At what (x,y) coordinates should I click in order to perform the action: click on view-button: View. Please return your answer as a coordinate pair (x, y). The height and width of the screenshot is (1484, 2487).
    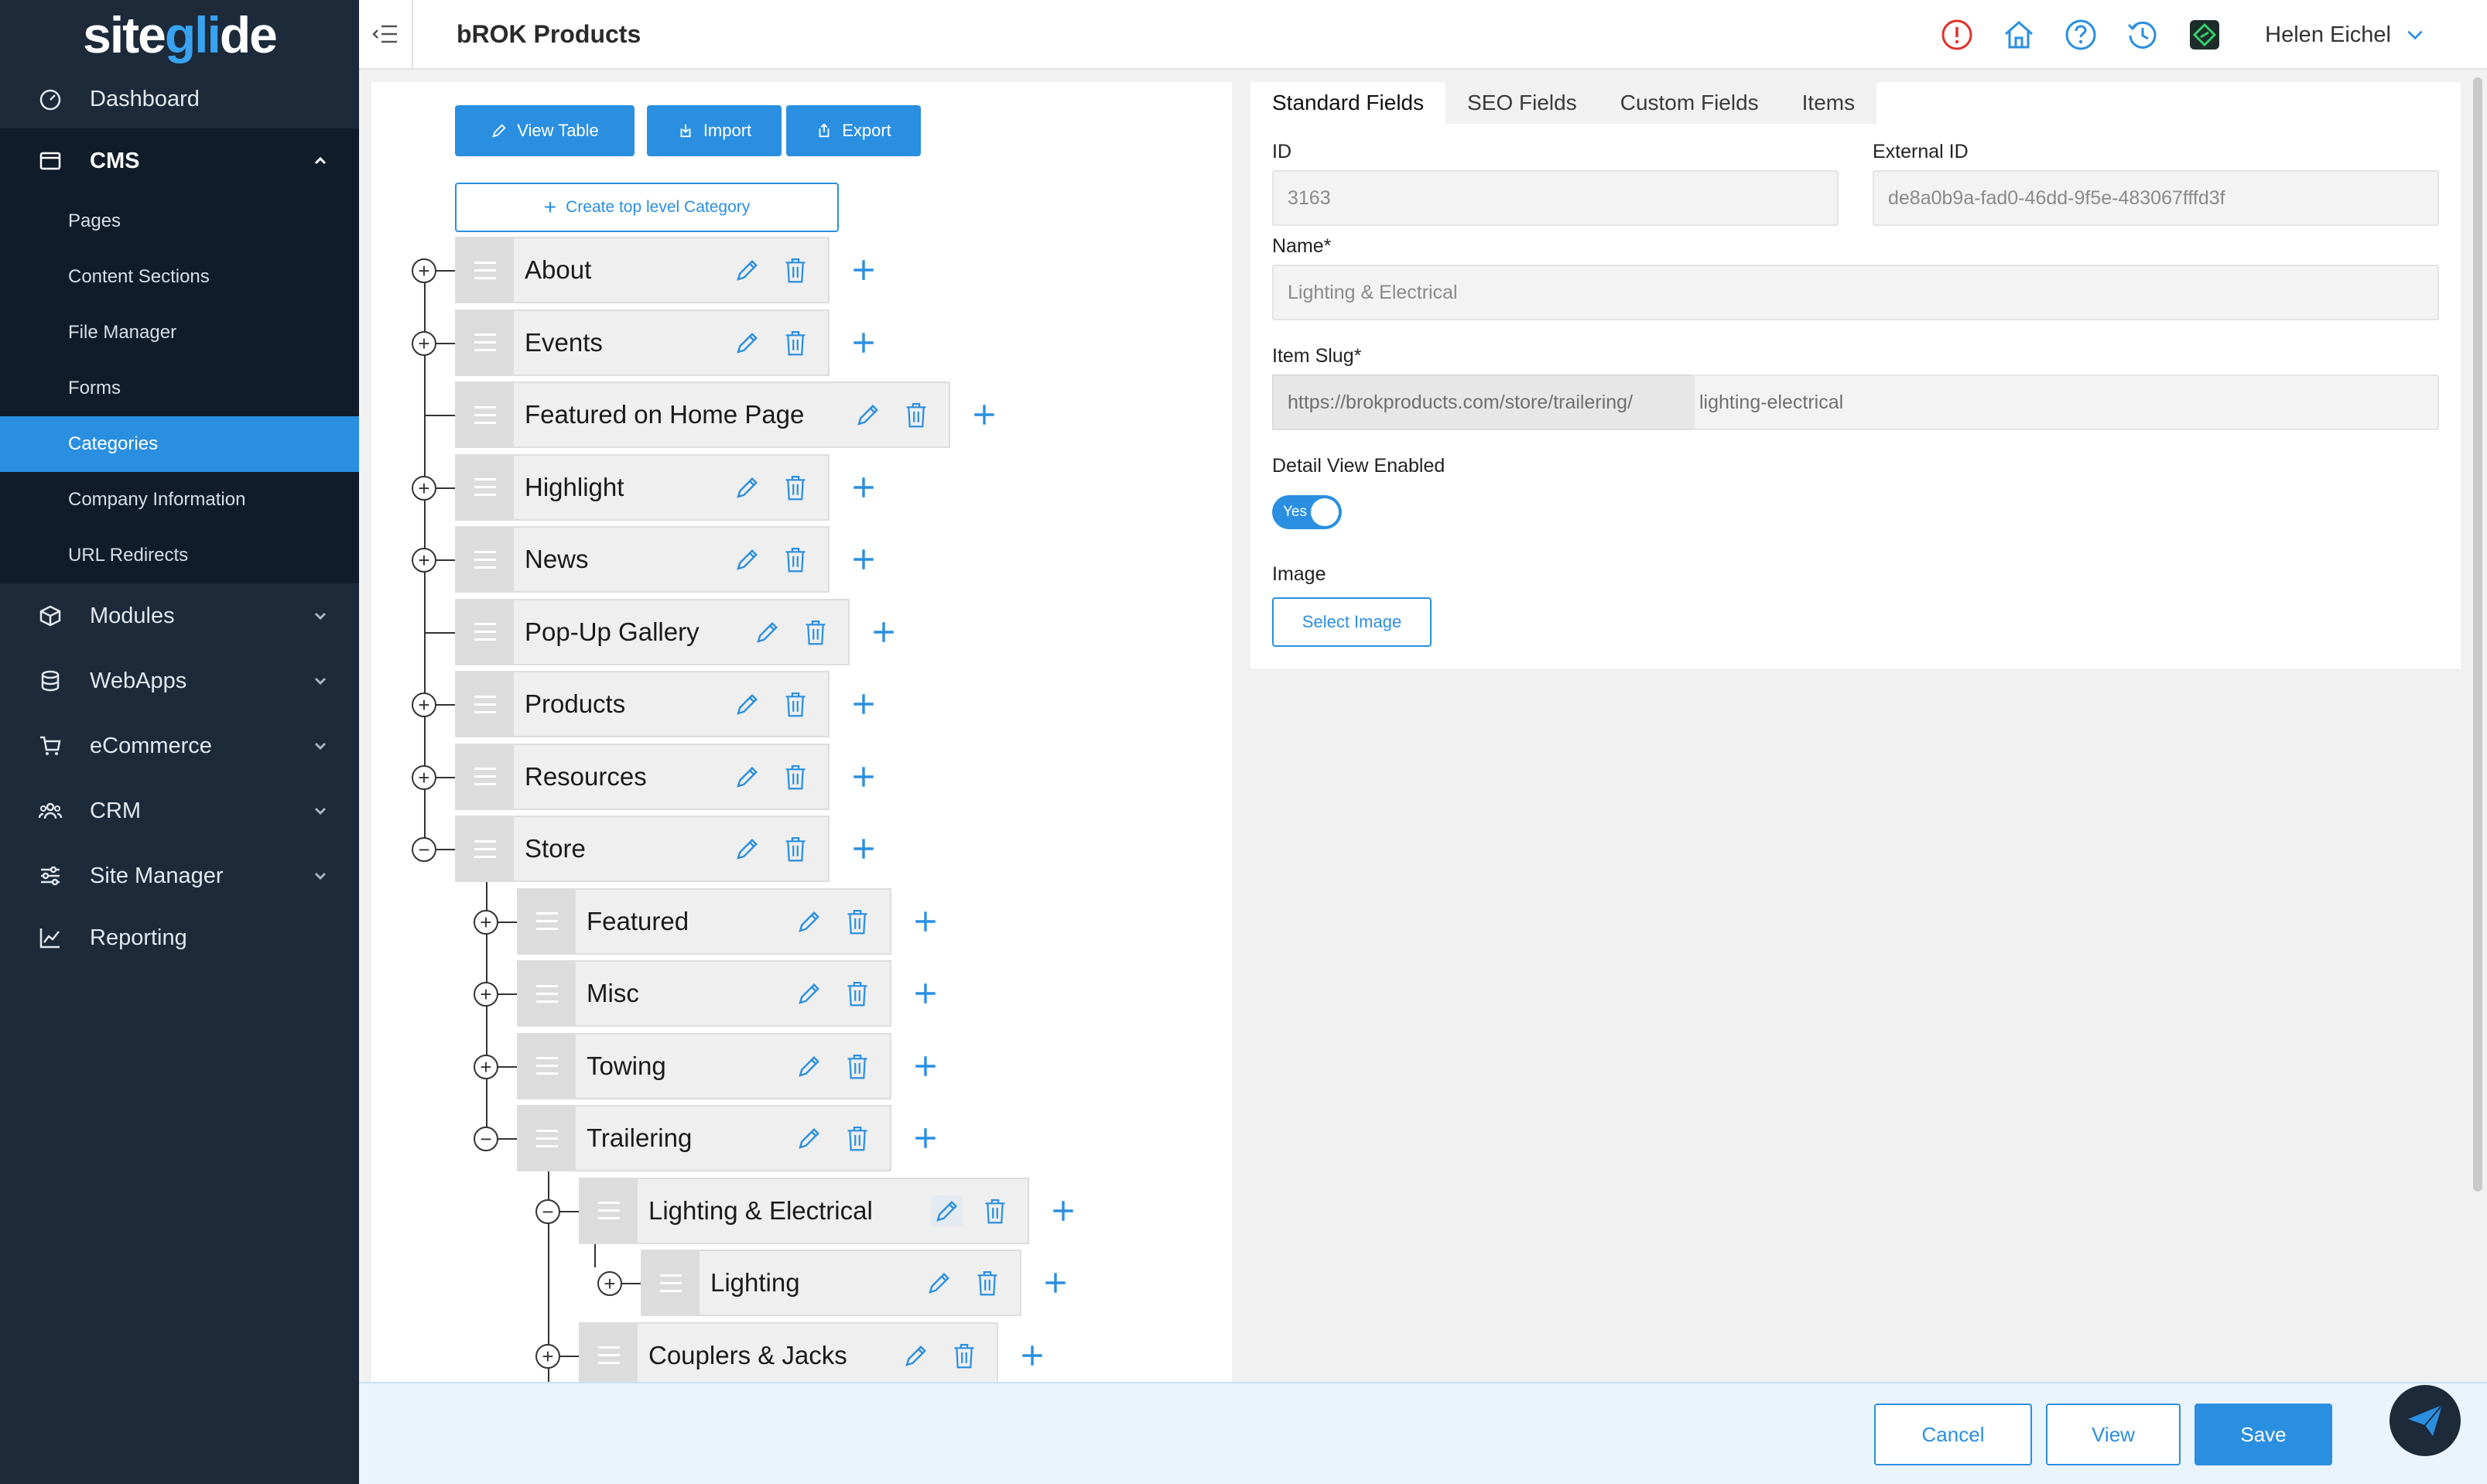
    Looking at the image, I should click on (2113, 1435).